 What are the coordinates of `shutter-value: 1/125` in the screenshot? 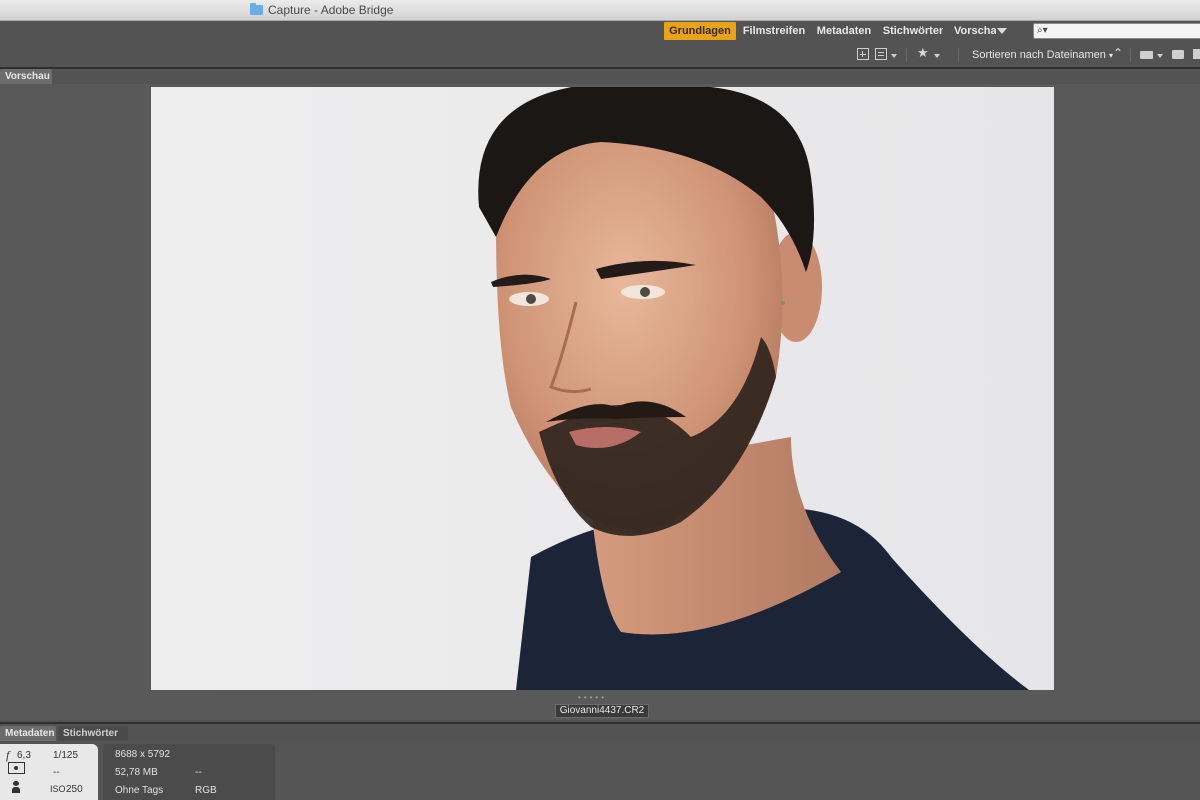 It's located at (66, 755).